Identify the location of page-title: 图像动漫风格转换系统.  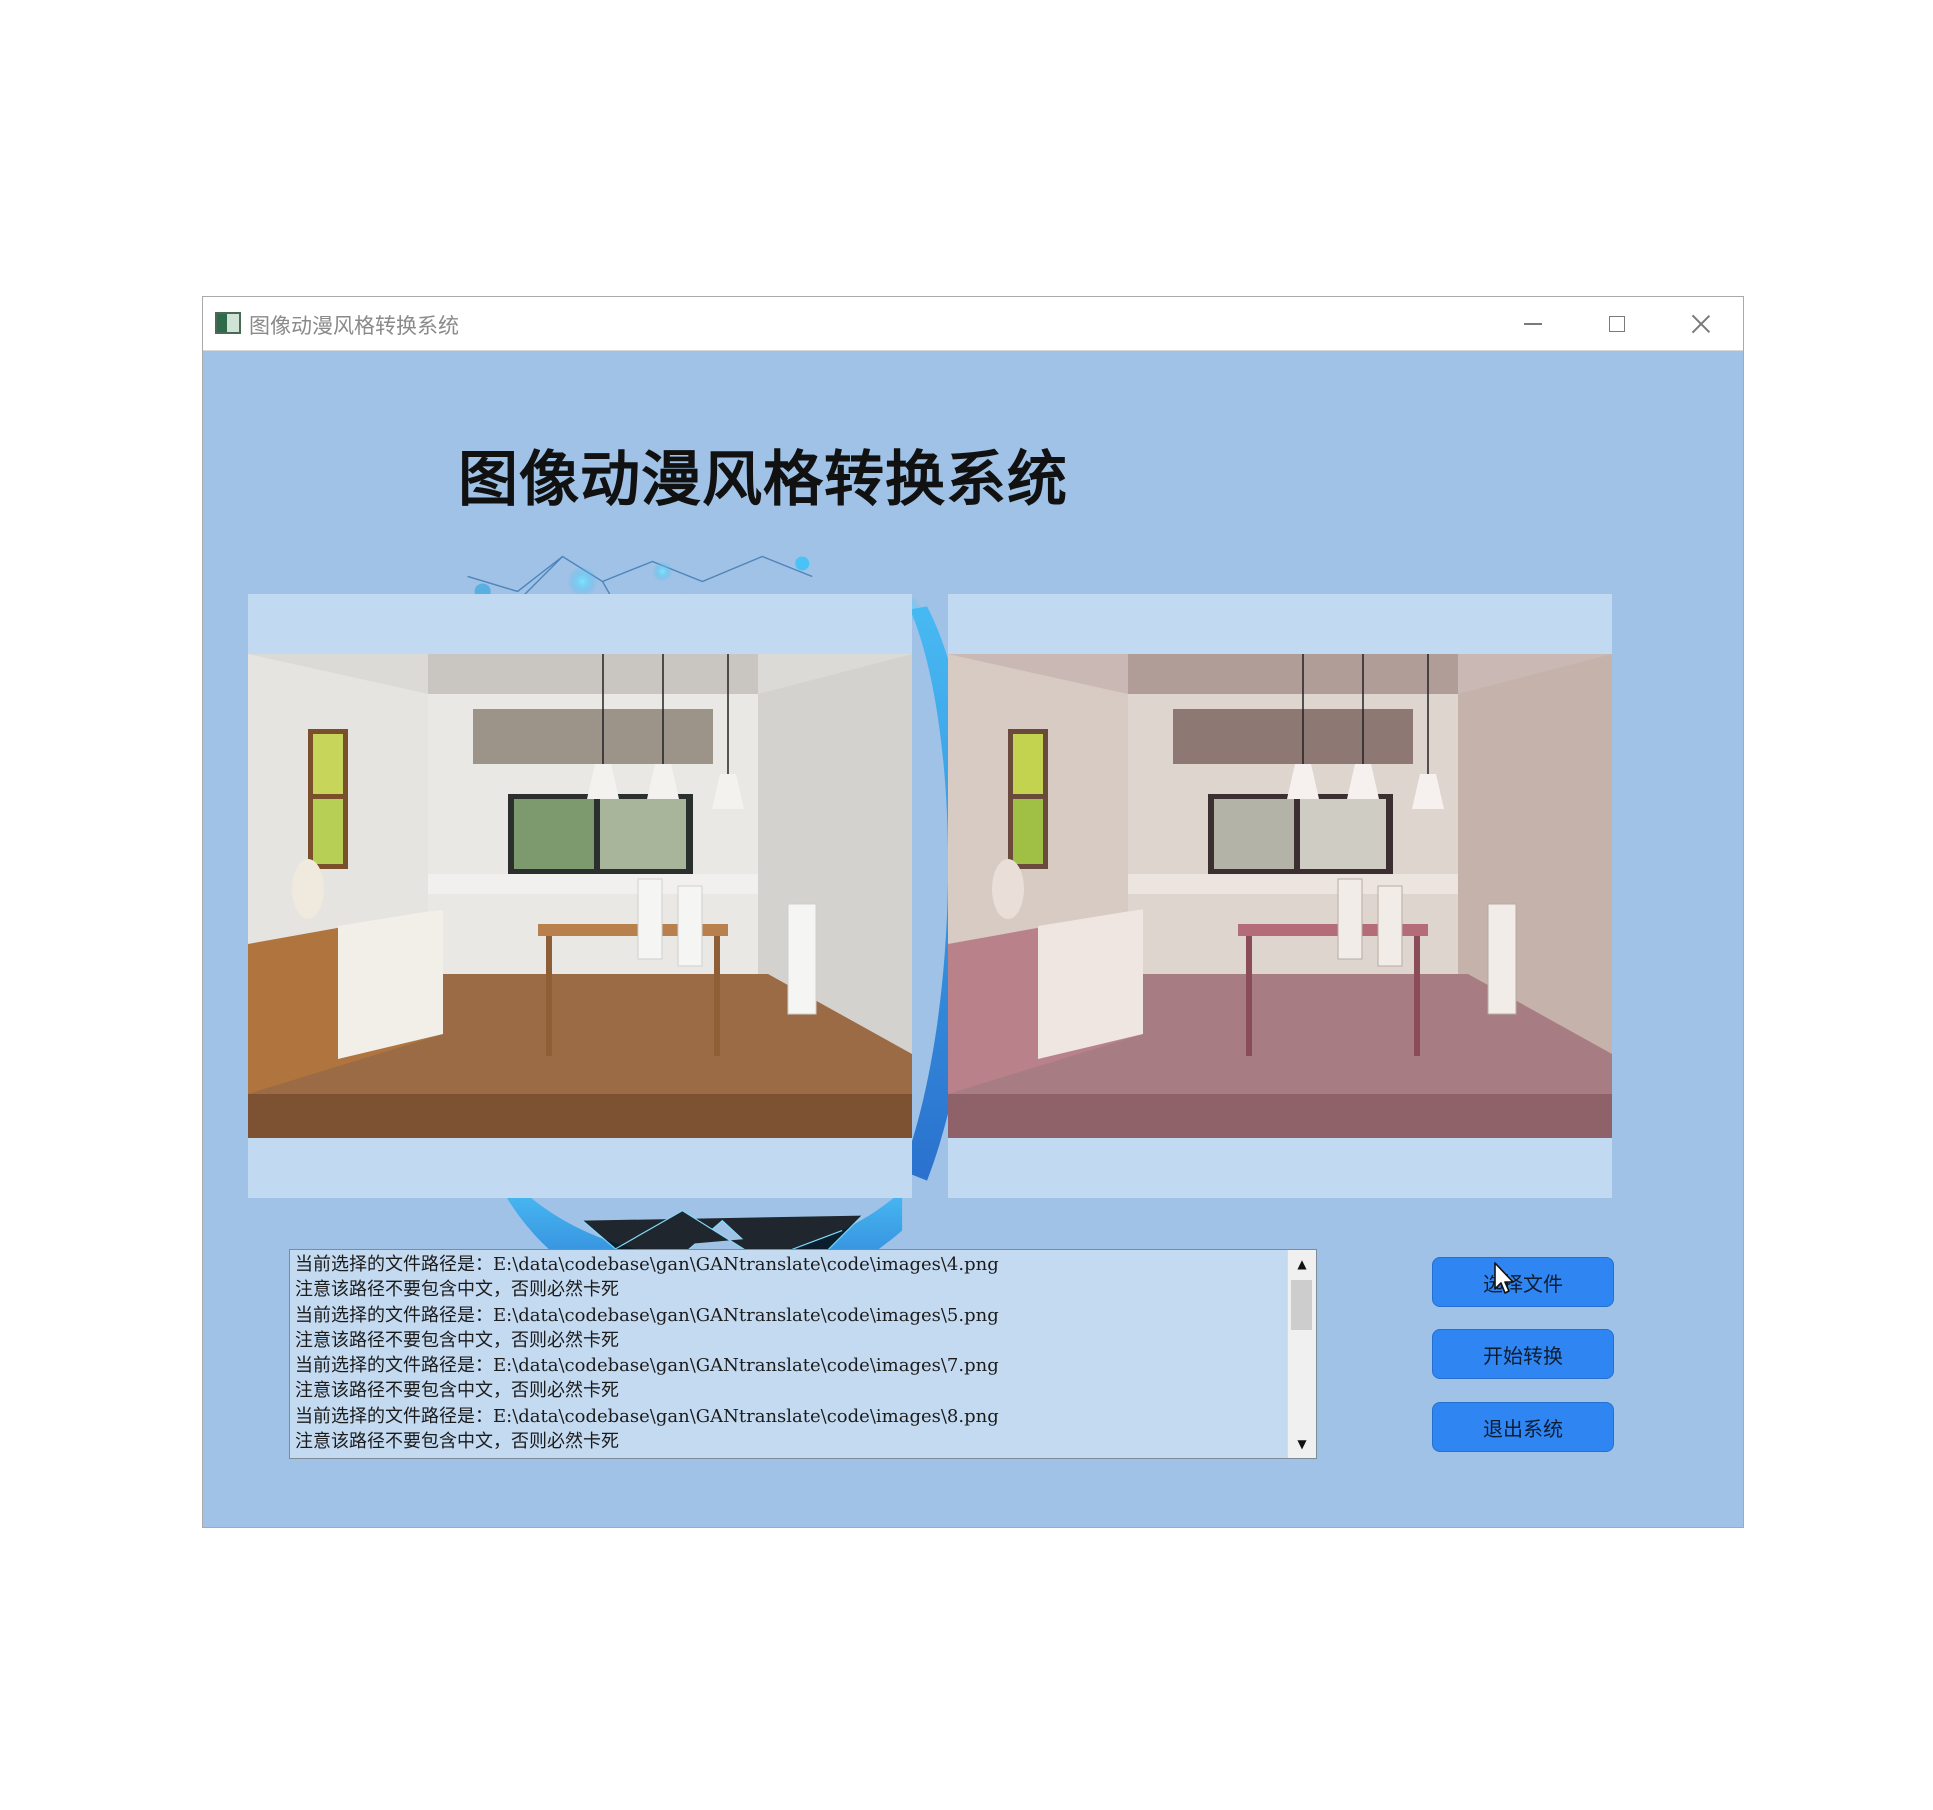
(763, 480).